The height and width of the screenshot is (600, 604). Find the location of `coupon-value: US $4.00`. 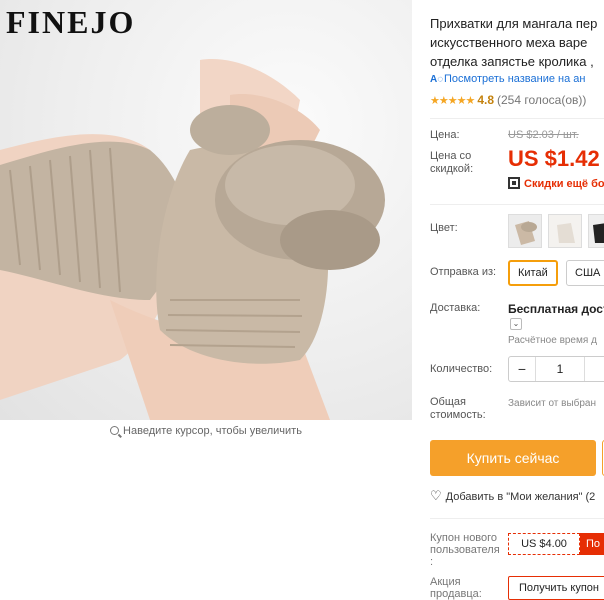

coupon-value: US $4.00 is located at coordinates (544, 544).